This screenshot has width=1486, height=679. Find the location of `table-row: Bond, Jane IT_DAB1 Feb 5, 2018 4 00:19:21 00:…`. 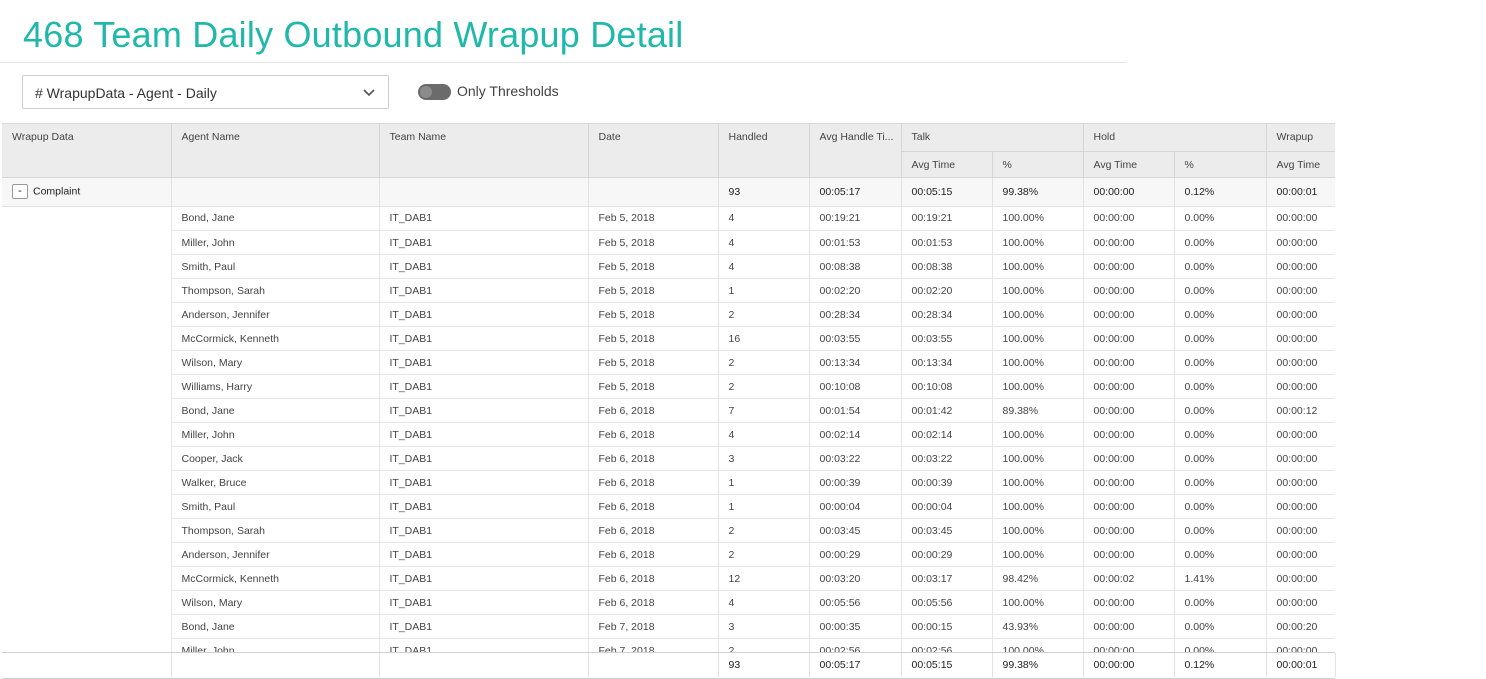

table-row: Bond, Jane IT_DAB1 Feb 5, 2018 4 00:19:21 00:… is located at coordinates (668, 218).